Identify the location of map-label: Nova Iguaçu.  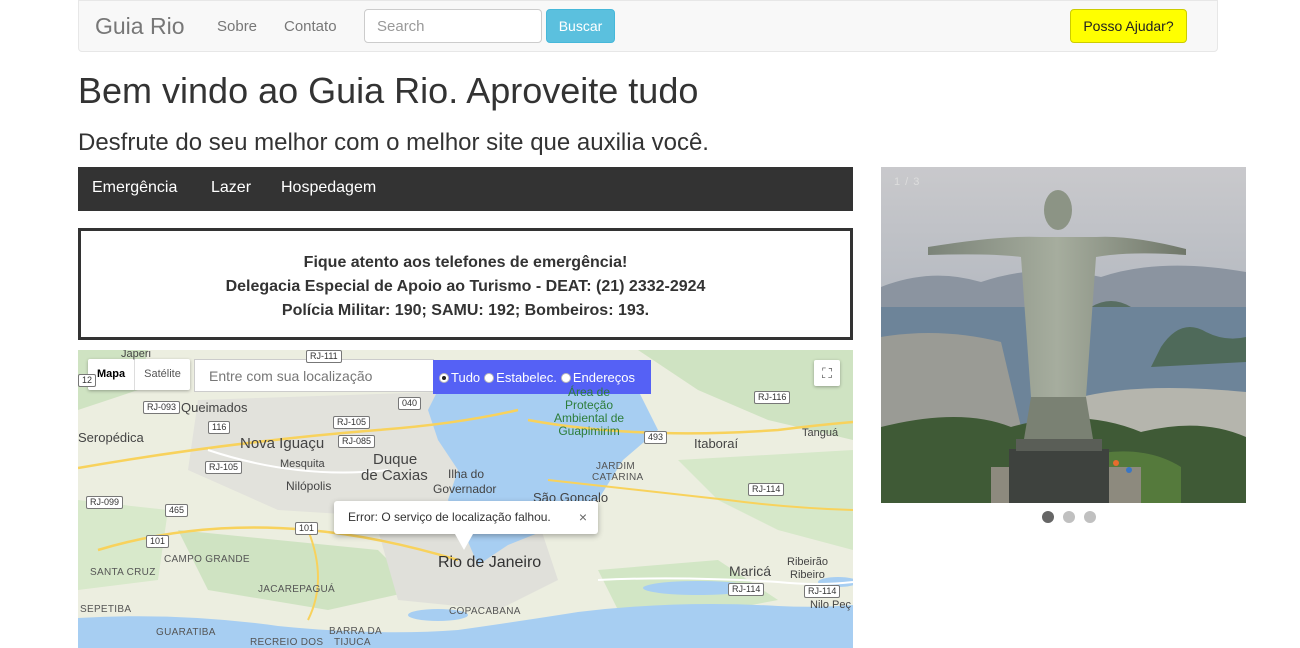
(282, 443).